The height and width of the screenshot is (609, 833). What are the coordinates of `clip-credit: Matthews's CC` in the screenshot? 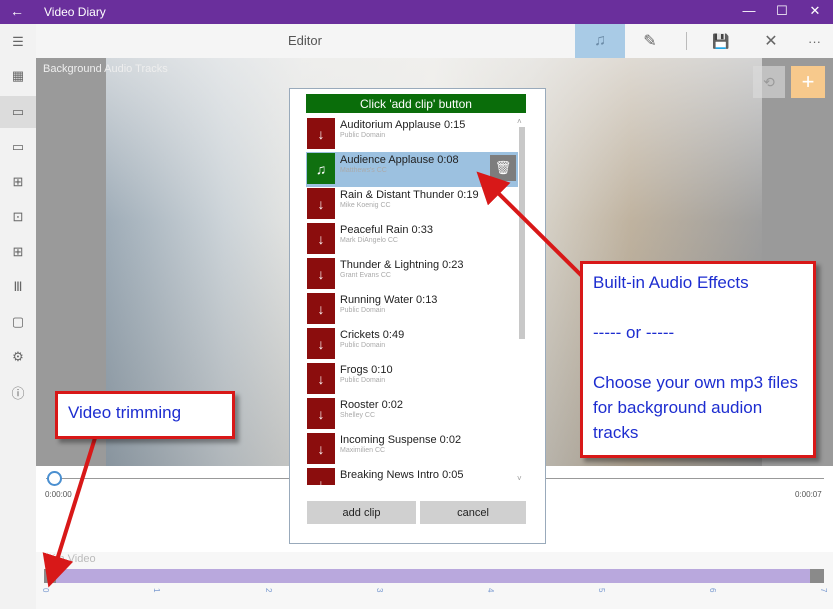 It's located at (363, 170).